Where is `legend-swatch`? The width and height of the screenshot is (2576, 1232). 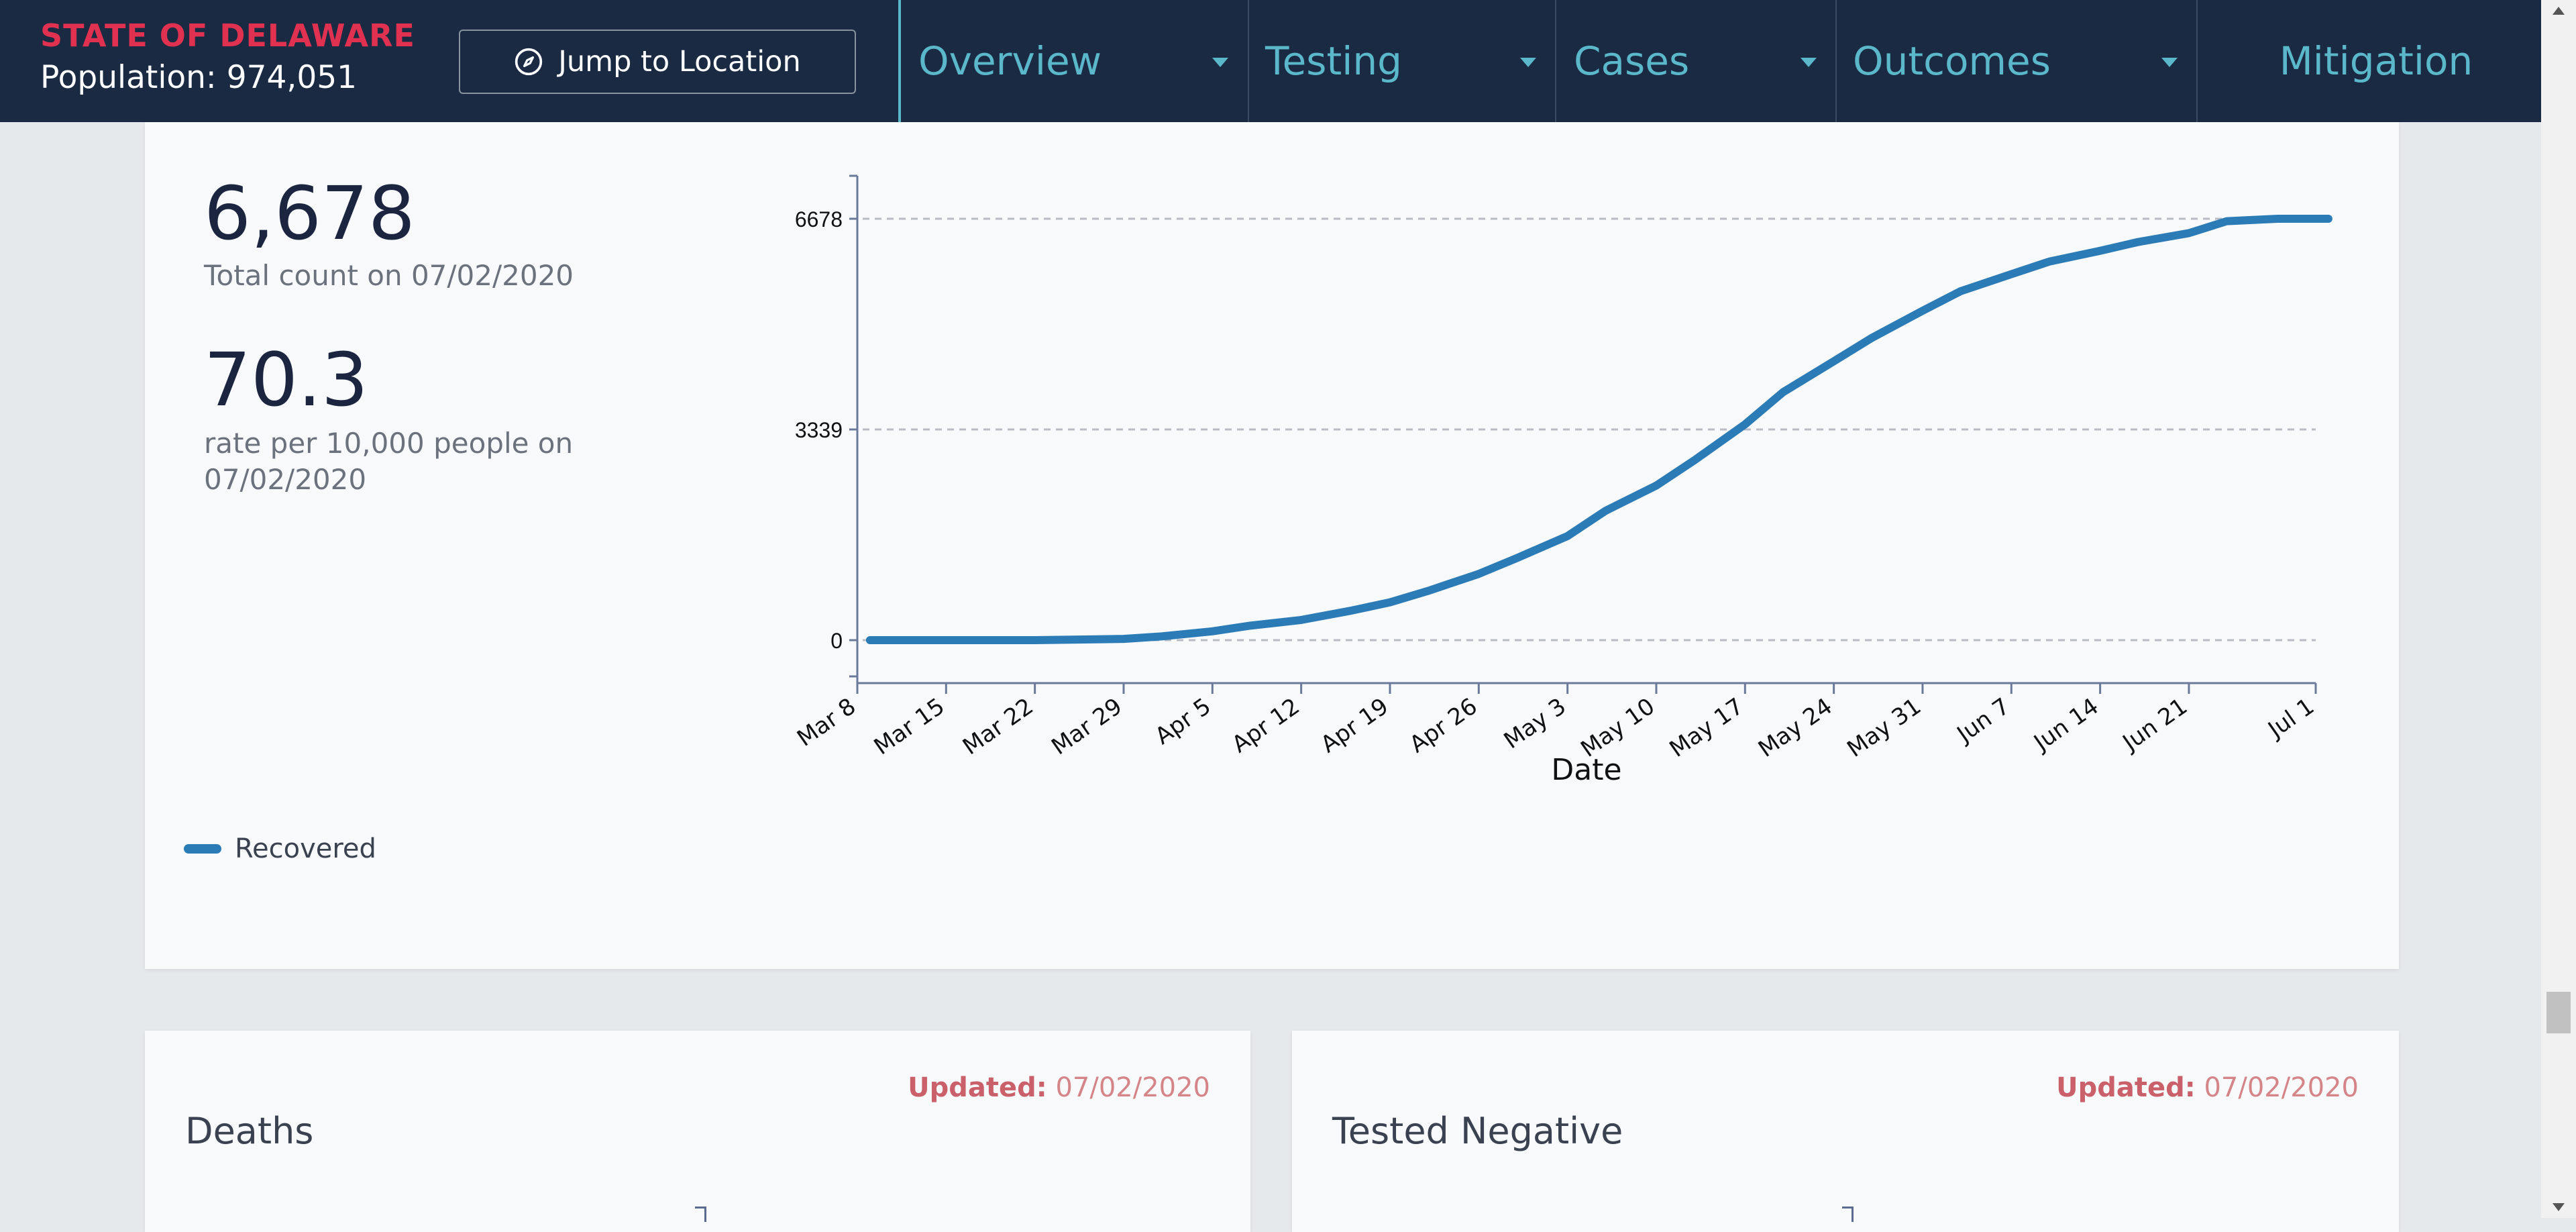 legend-swatch is located at coordinates (202, 849).